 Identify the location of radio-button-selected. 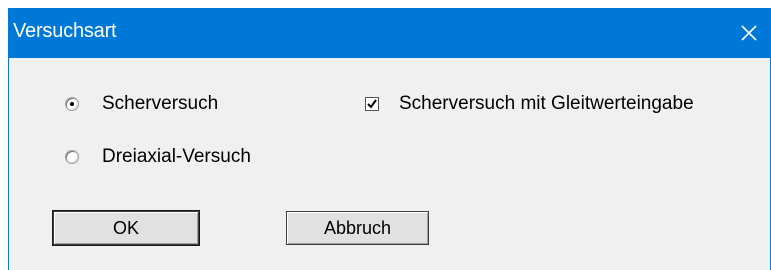
(72, 104).